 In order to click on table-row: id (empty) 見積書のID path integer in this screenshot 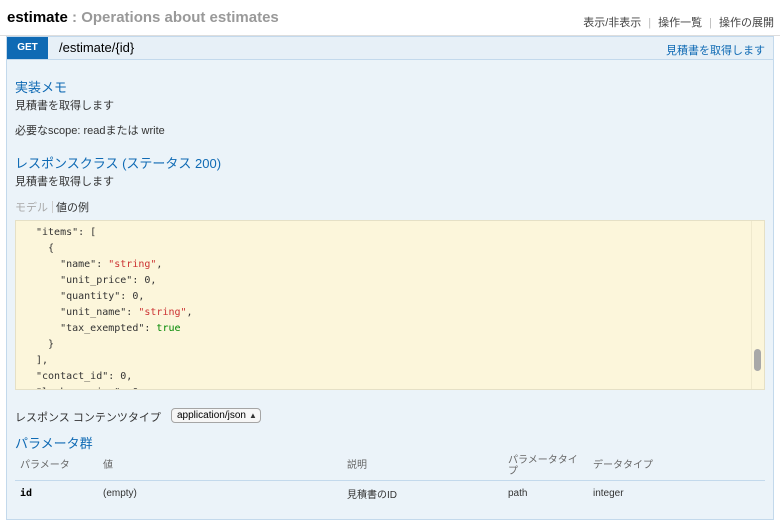, I will do `click(390, 493)`.